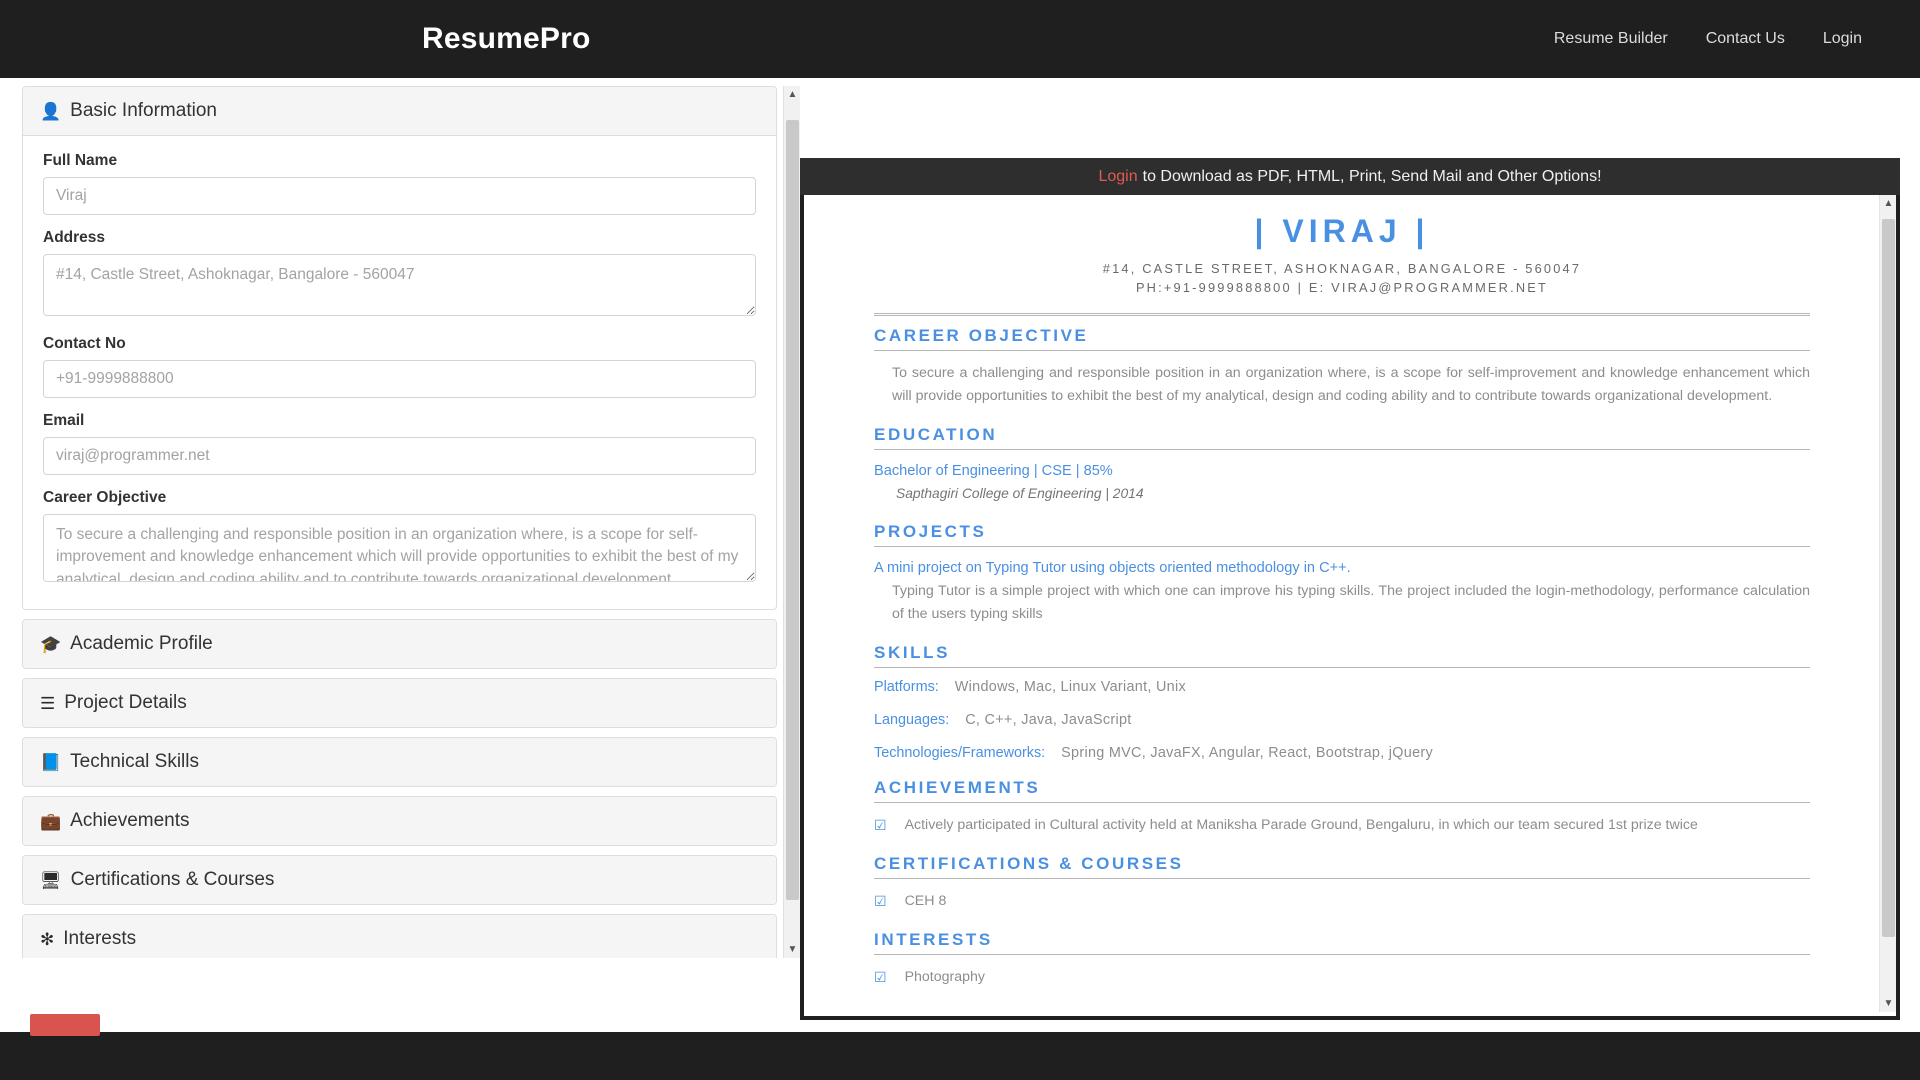 Image resolution: width=1920 pixels, height=1080 pixels. What do you see at coordinates (65, 1025) in the screenshot?
I see `save-button` at bounding box center [65, 1025].